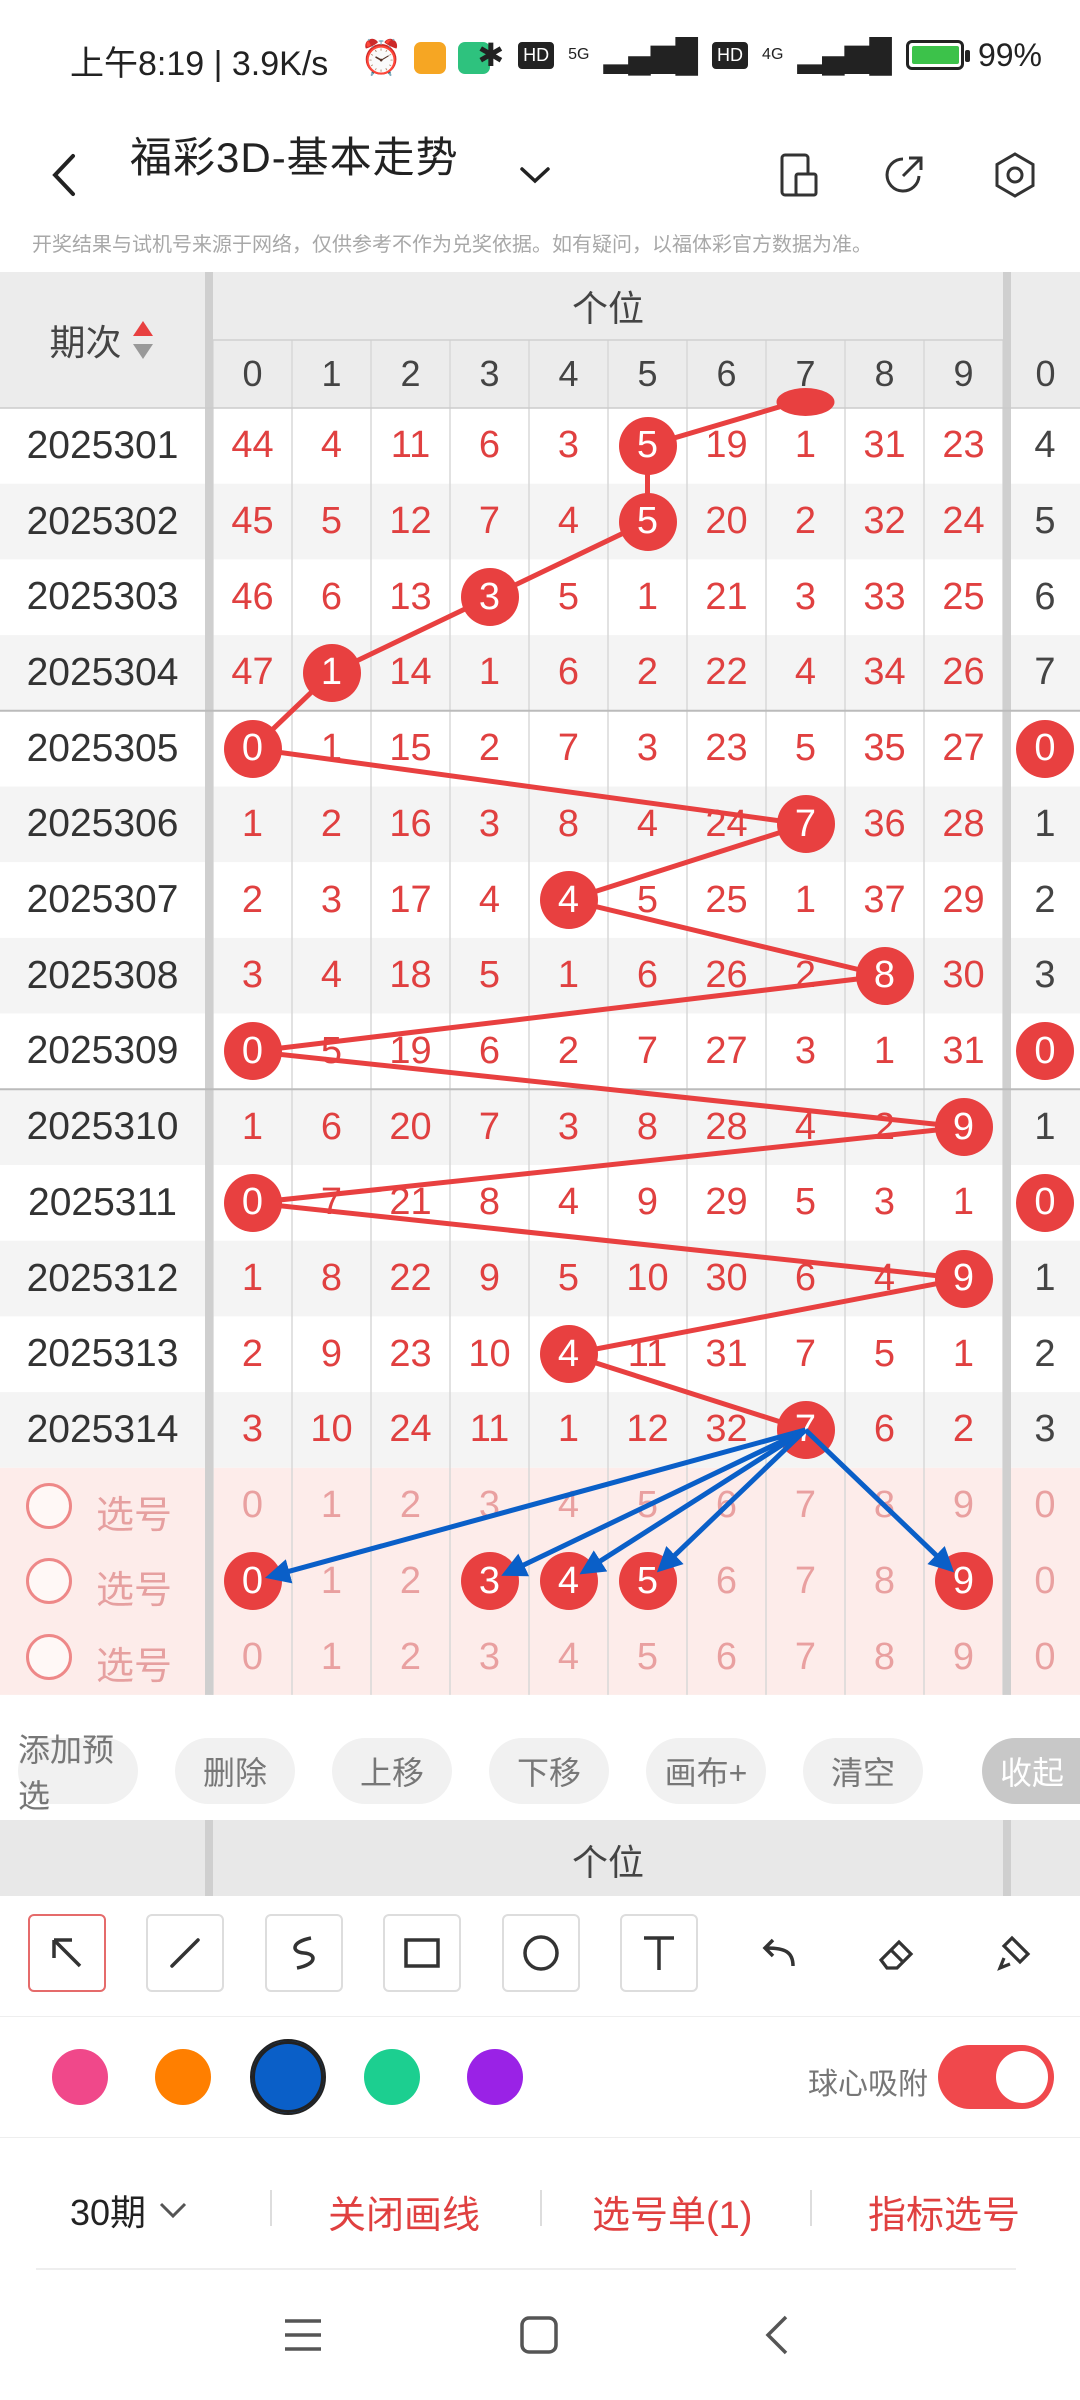  Describe the element at coordinates (672, 2211) in the screenshot. I see `selection-list-button: 选号单(1)` at that location.